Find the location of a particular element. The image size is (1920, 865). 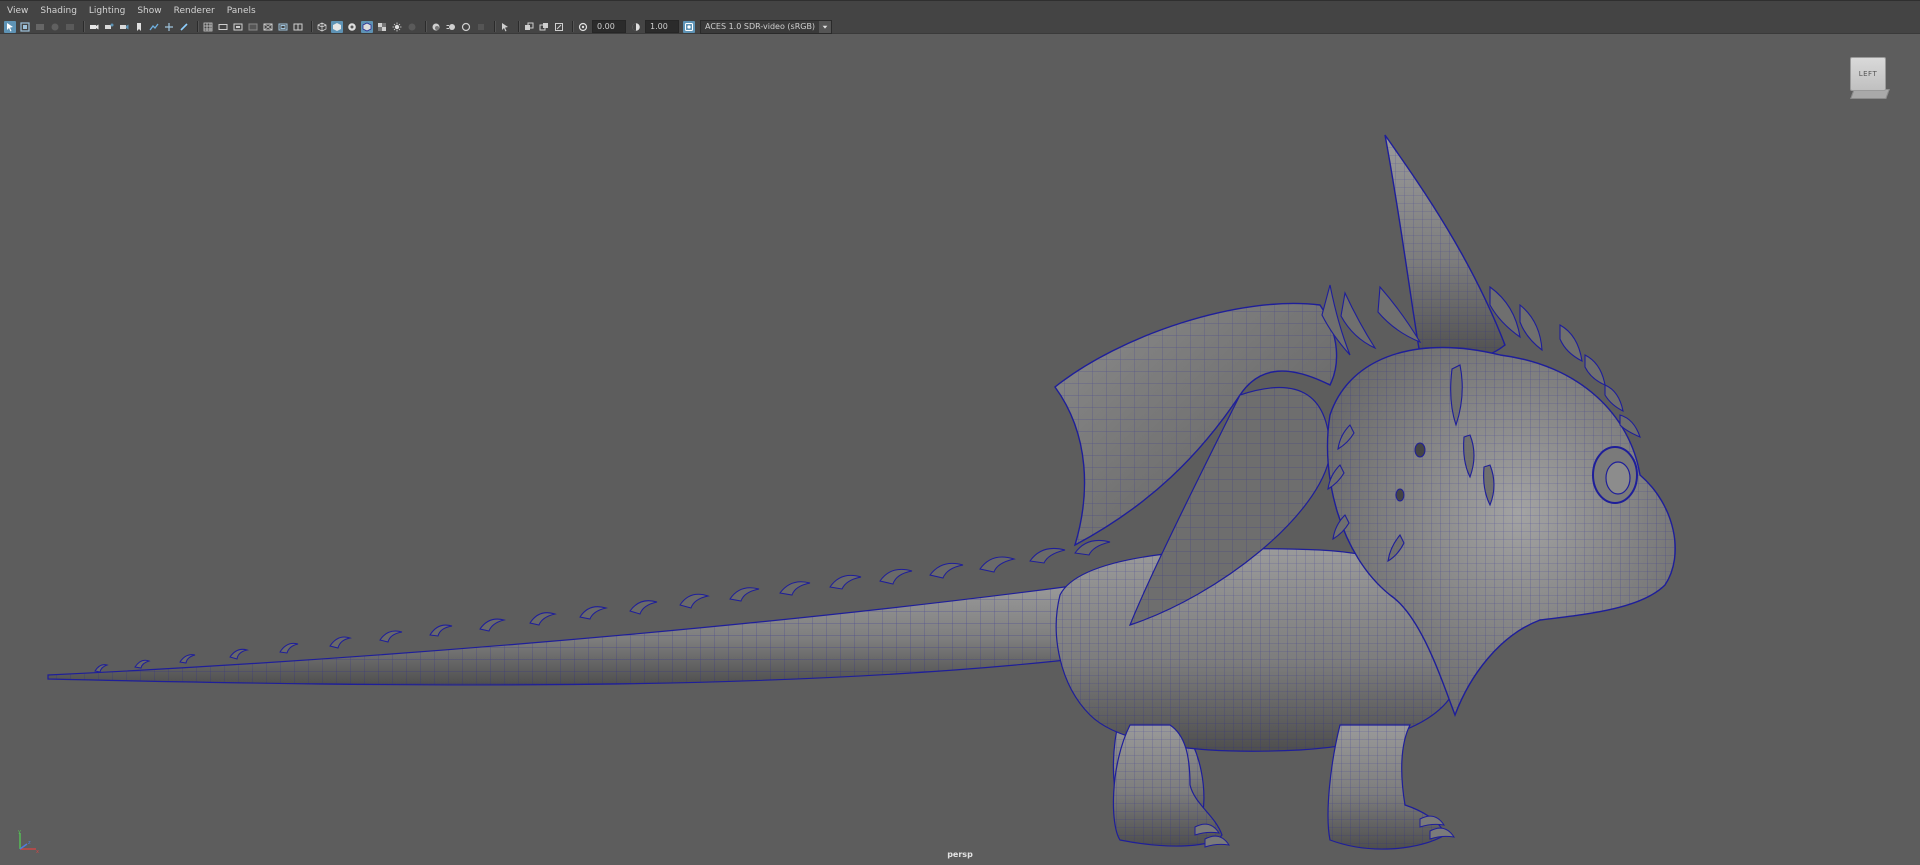

camera-icon is located at coordinates (94, 27).